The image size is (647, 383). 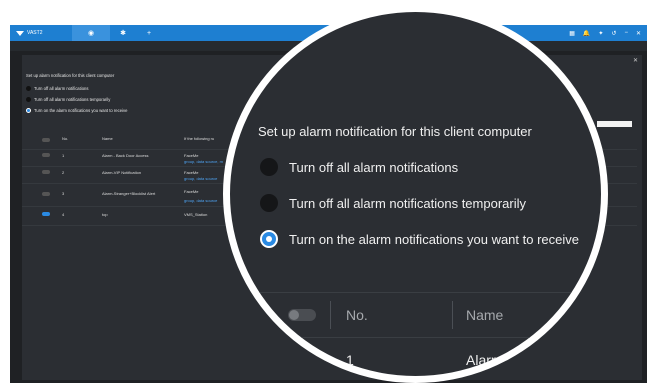 I want to click on brand-logo: VAST2, so click(x=41, y=33).